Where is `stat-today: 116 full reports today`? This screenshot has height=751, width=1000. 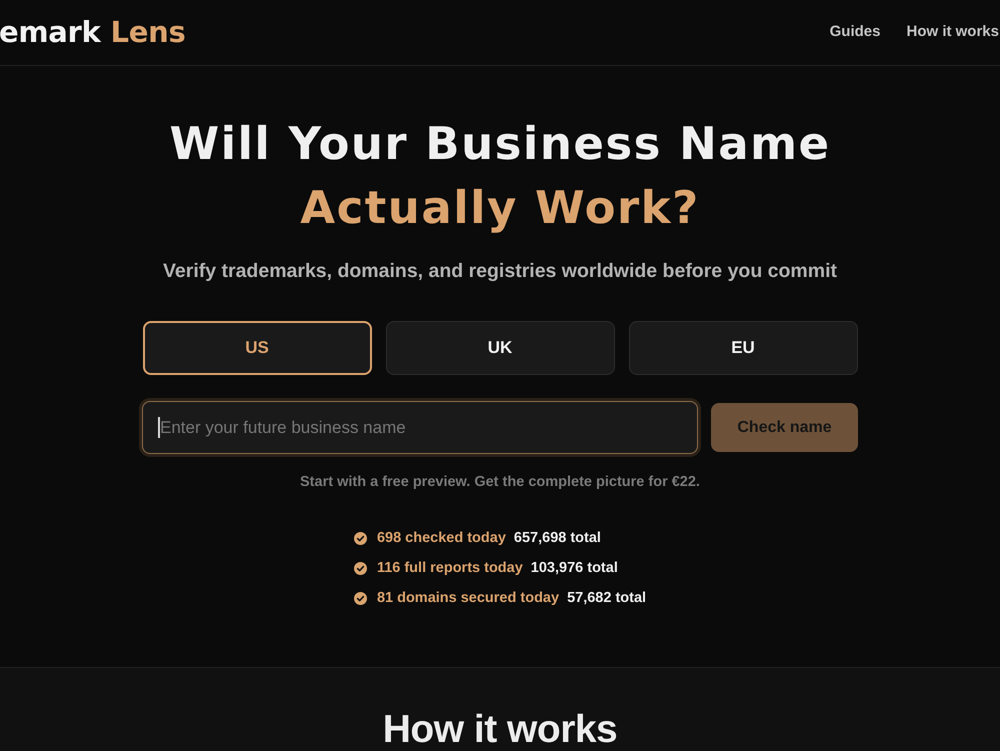 stat-today: 116 full reports today is located at coordinates (449, 568).